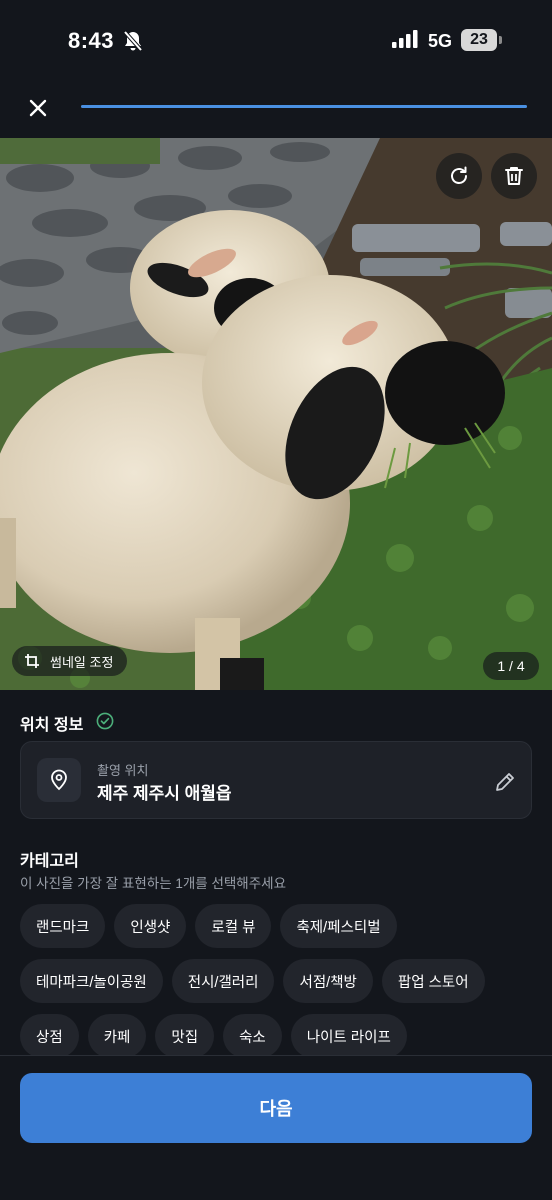 The height and width of the screenshot is (1200, 552). What do you see at coordinates (185, 1036) in the screenshot?
I see `category-chip-restaurant: 맛집` at bounding box center [185, 1036].